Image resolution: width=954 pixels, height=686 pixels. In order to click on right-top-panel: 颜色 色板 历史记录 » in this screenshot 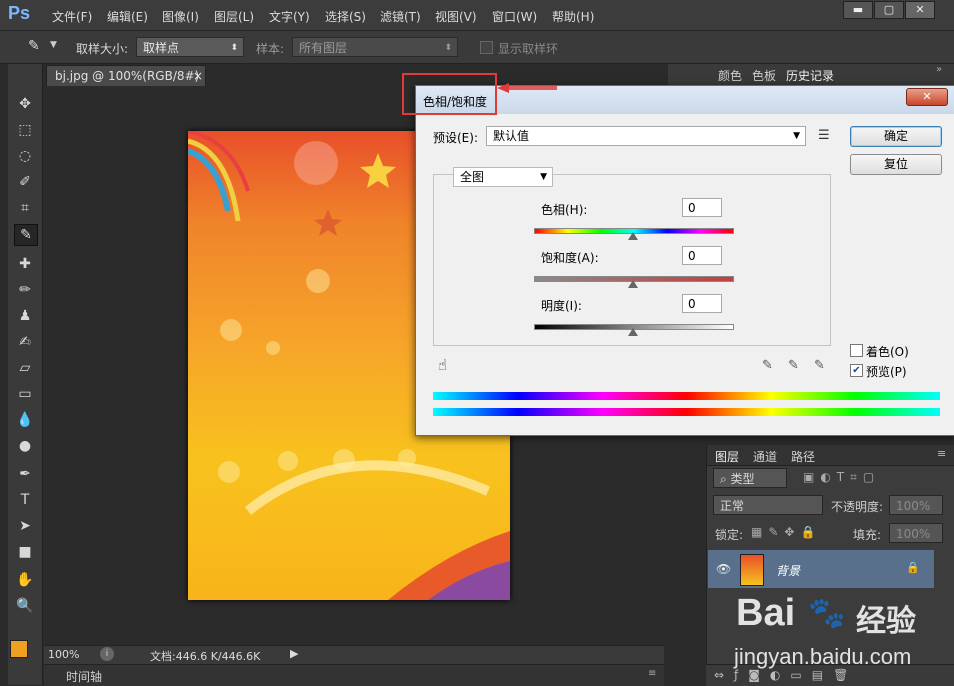, I will do `click(811, 75)`.